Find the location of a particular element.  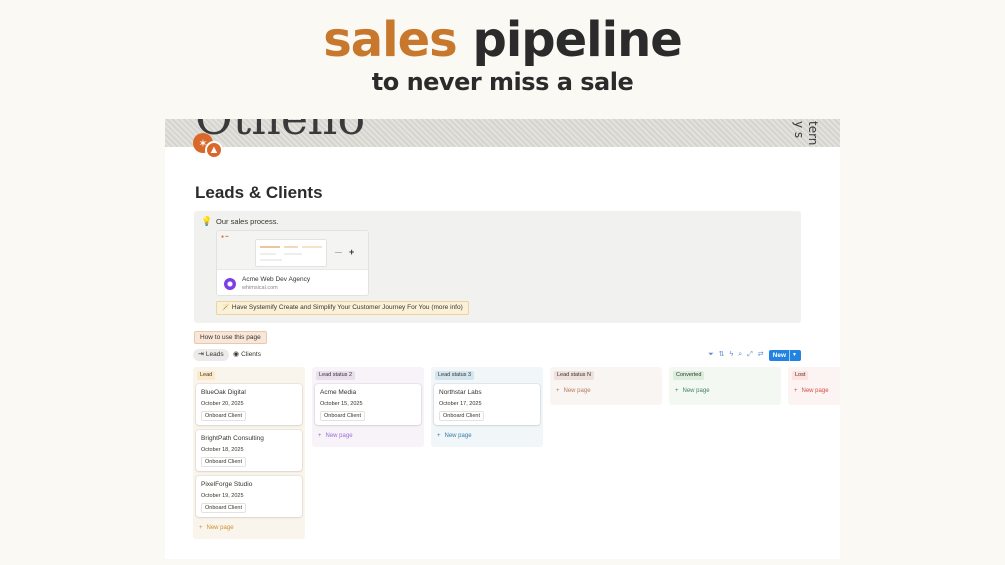

column-status-tag: Lead status N is located at coordinates (574, 375).